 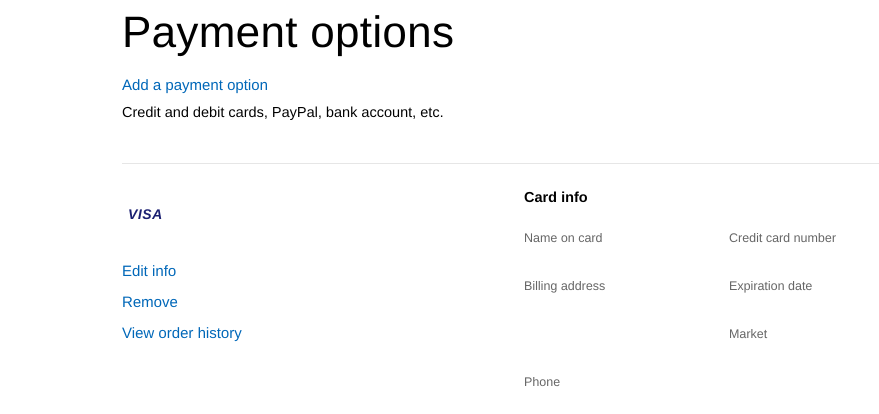 I want to click on description-text: Credit and debit cards, PayPal, bank account, etc., so click(x=283, y=113).